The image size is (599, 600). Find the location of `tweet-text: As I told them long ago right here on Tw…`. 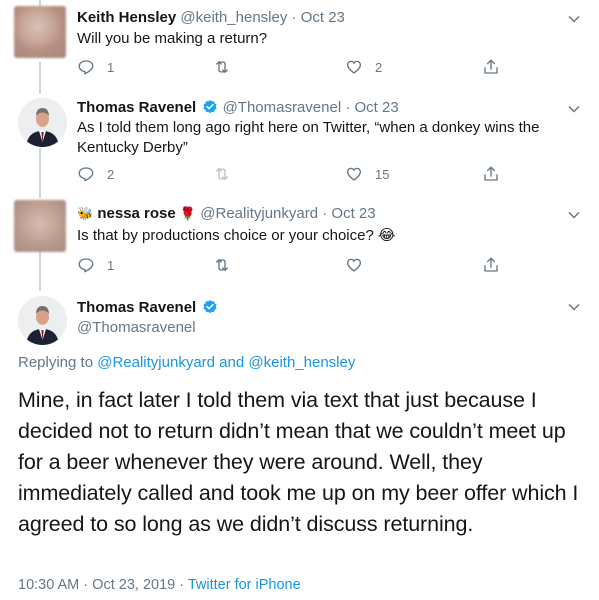

tweet-text: As I told them long ago right here on Tw… is located at coordinates (308, 137).